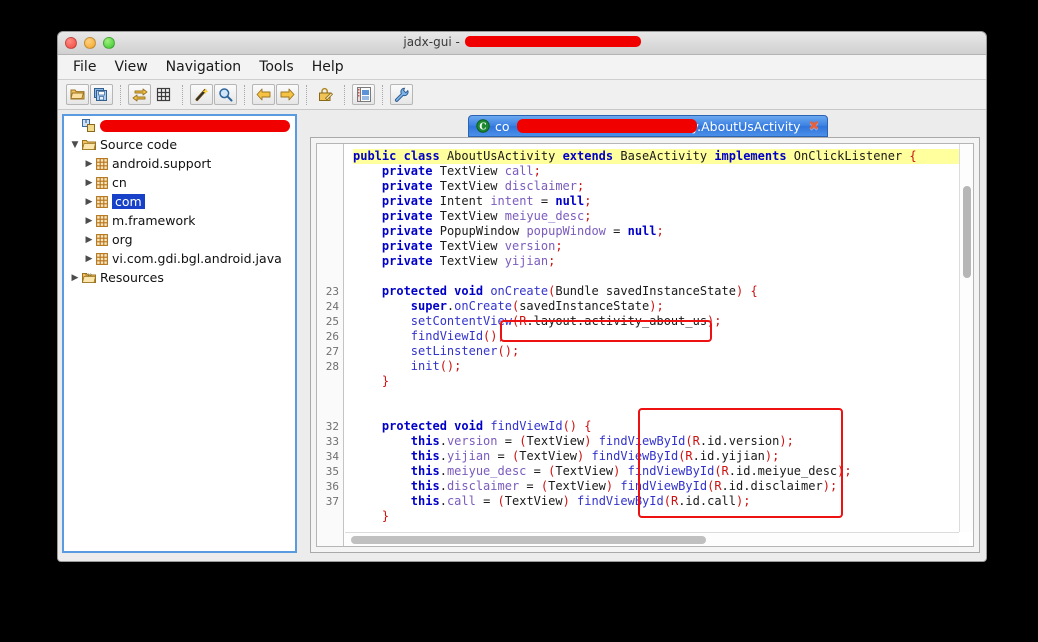 This screenshot has width=1038, height=642. What do you see at coordinates (522, 43) in the screenshot?
I see `window-titlebar: jadx-gui -` at bounding box center [522, 43].